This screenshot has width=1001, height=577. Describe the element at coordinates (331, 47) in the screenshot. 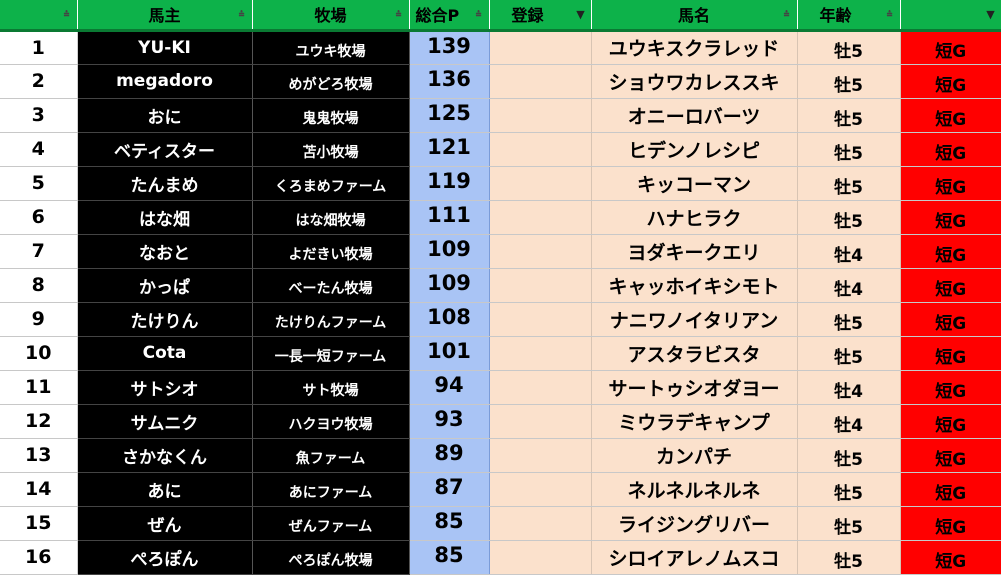

I see `farm-cell: ユウキ牧場` at that location.